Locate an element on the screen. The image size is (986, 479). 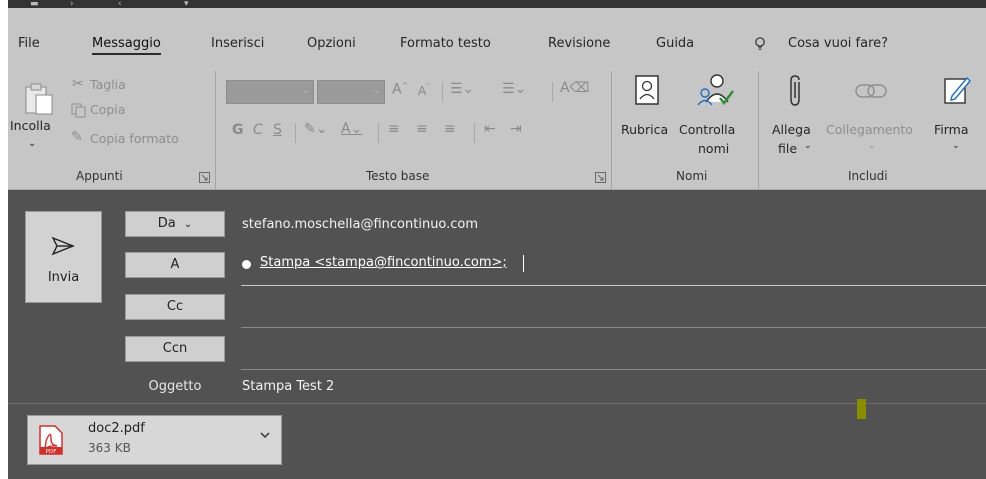
from-value: stefano.moschella@fincontinuo.com is located at coordinates (360, 224).